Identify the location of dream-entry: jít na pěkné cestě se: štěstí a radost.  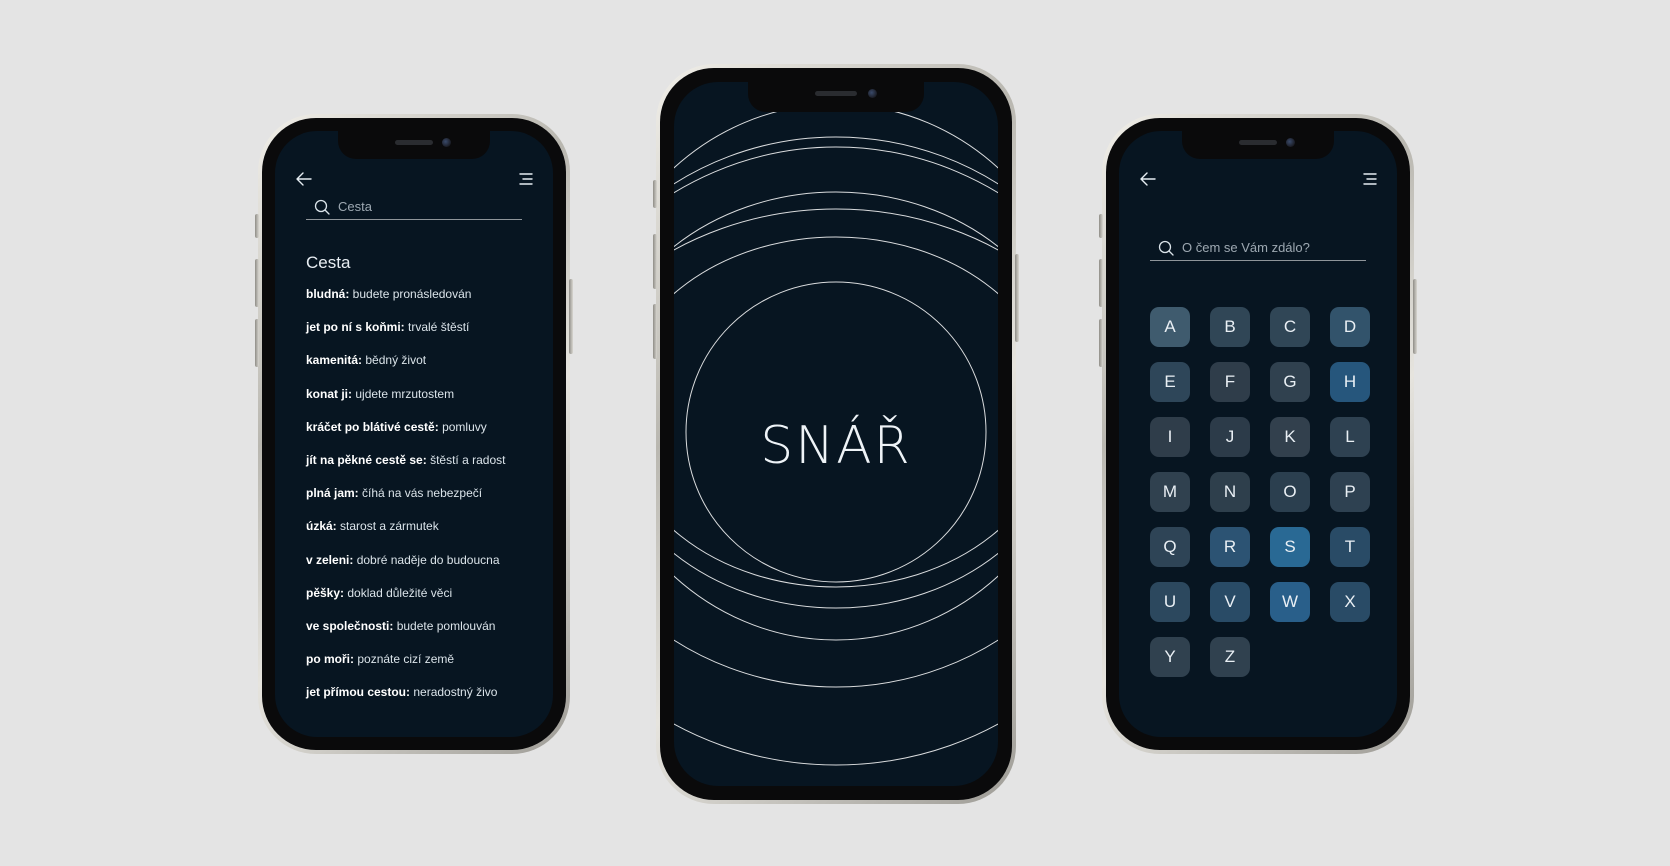
(421, 469).